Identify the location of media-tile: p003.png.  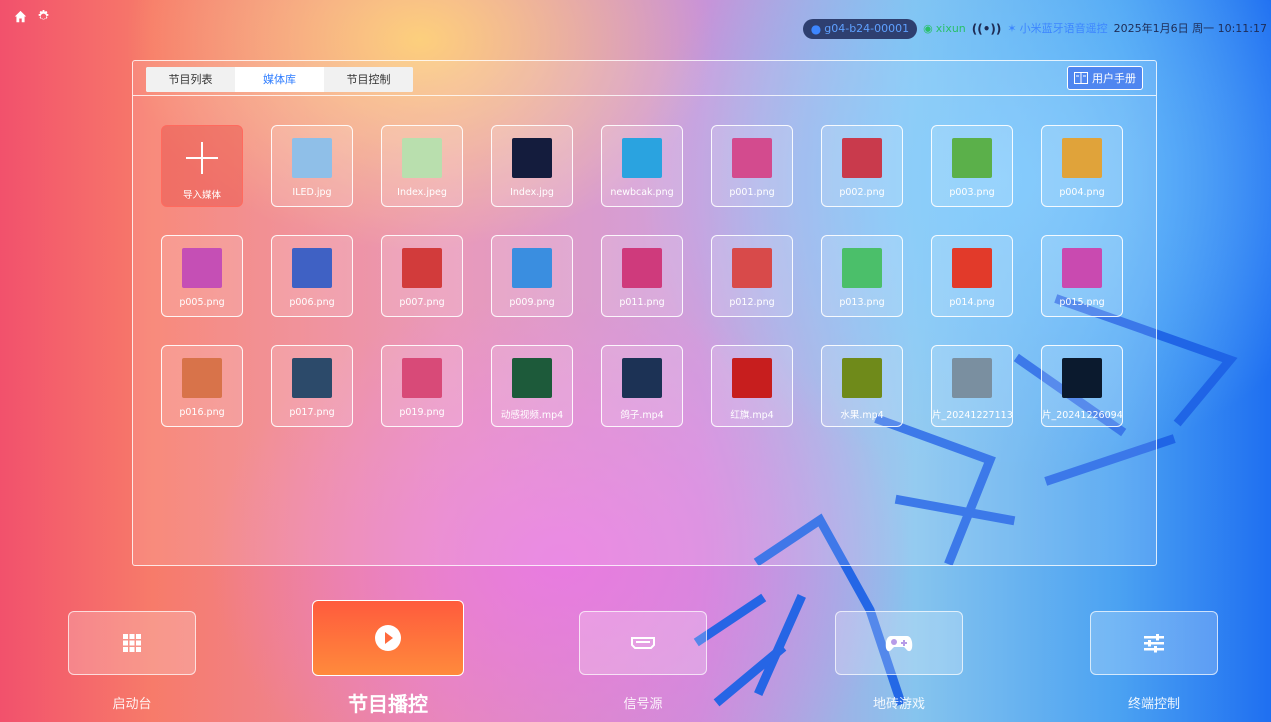
(972, 166).